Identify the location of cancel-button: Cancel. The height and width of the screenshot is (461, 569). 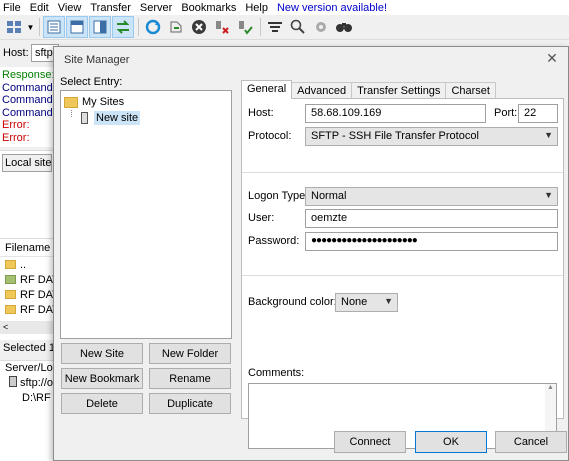
(531, 442).